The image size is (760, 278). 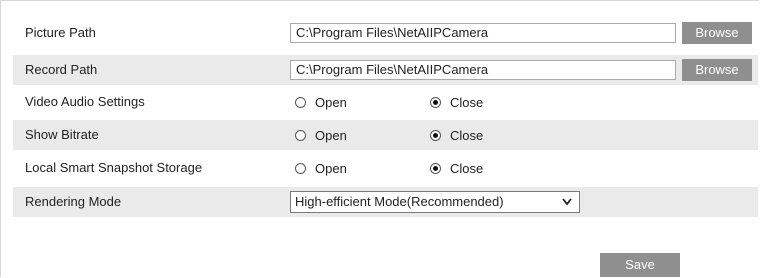 What do you see at coordinates (61, 69) in the screenshot?
I see `record-path-label: Record Path` at bounding box center [61, 69].